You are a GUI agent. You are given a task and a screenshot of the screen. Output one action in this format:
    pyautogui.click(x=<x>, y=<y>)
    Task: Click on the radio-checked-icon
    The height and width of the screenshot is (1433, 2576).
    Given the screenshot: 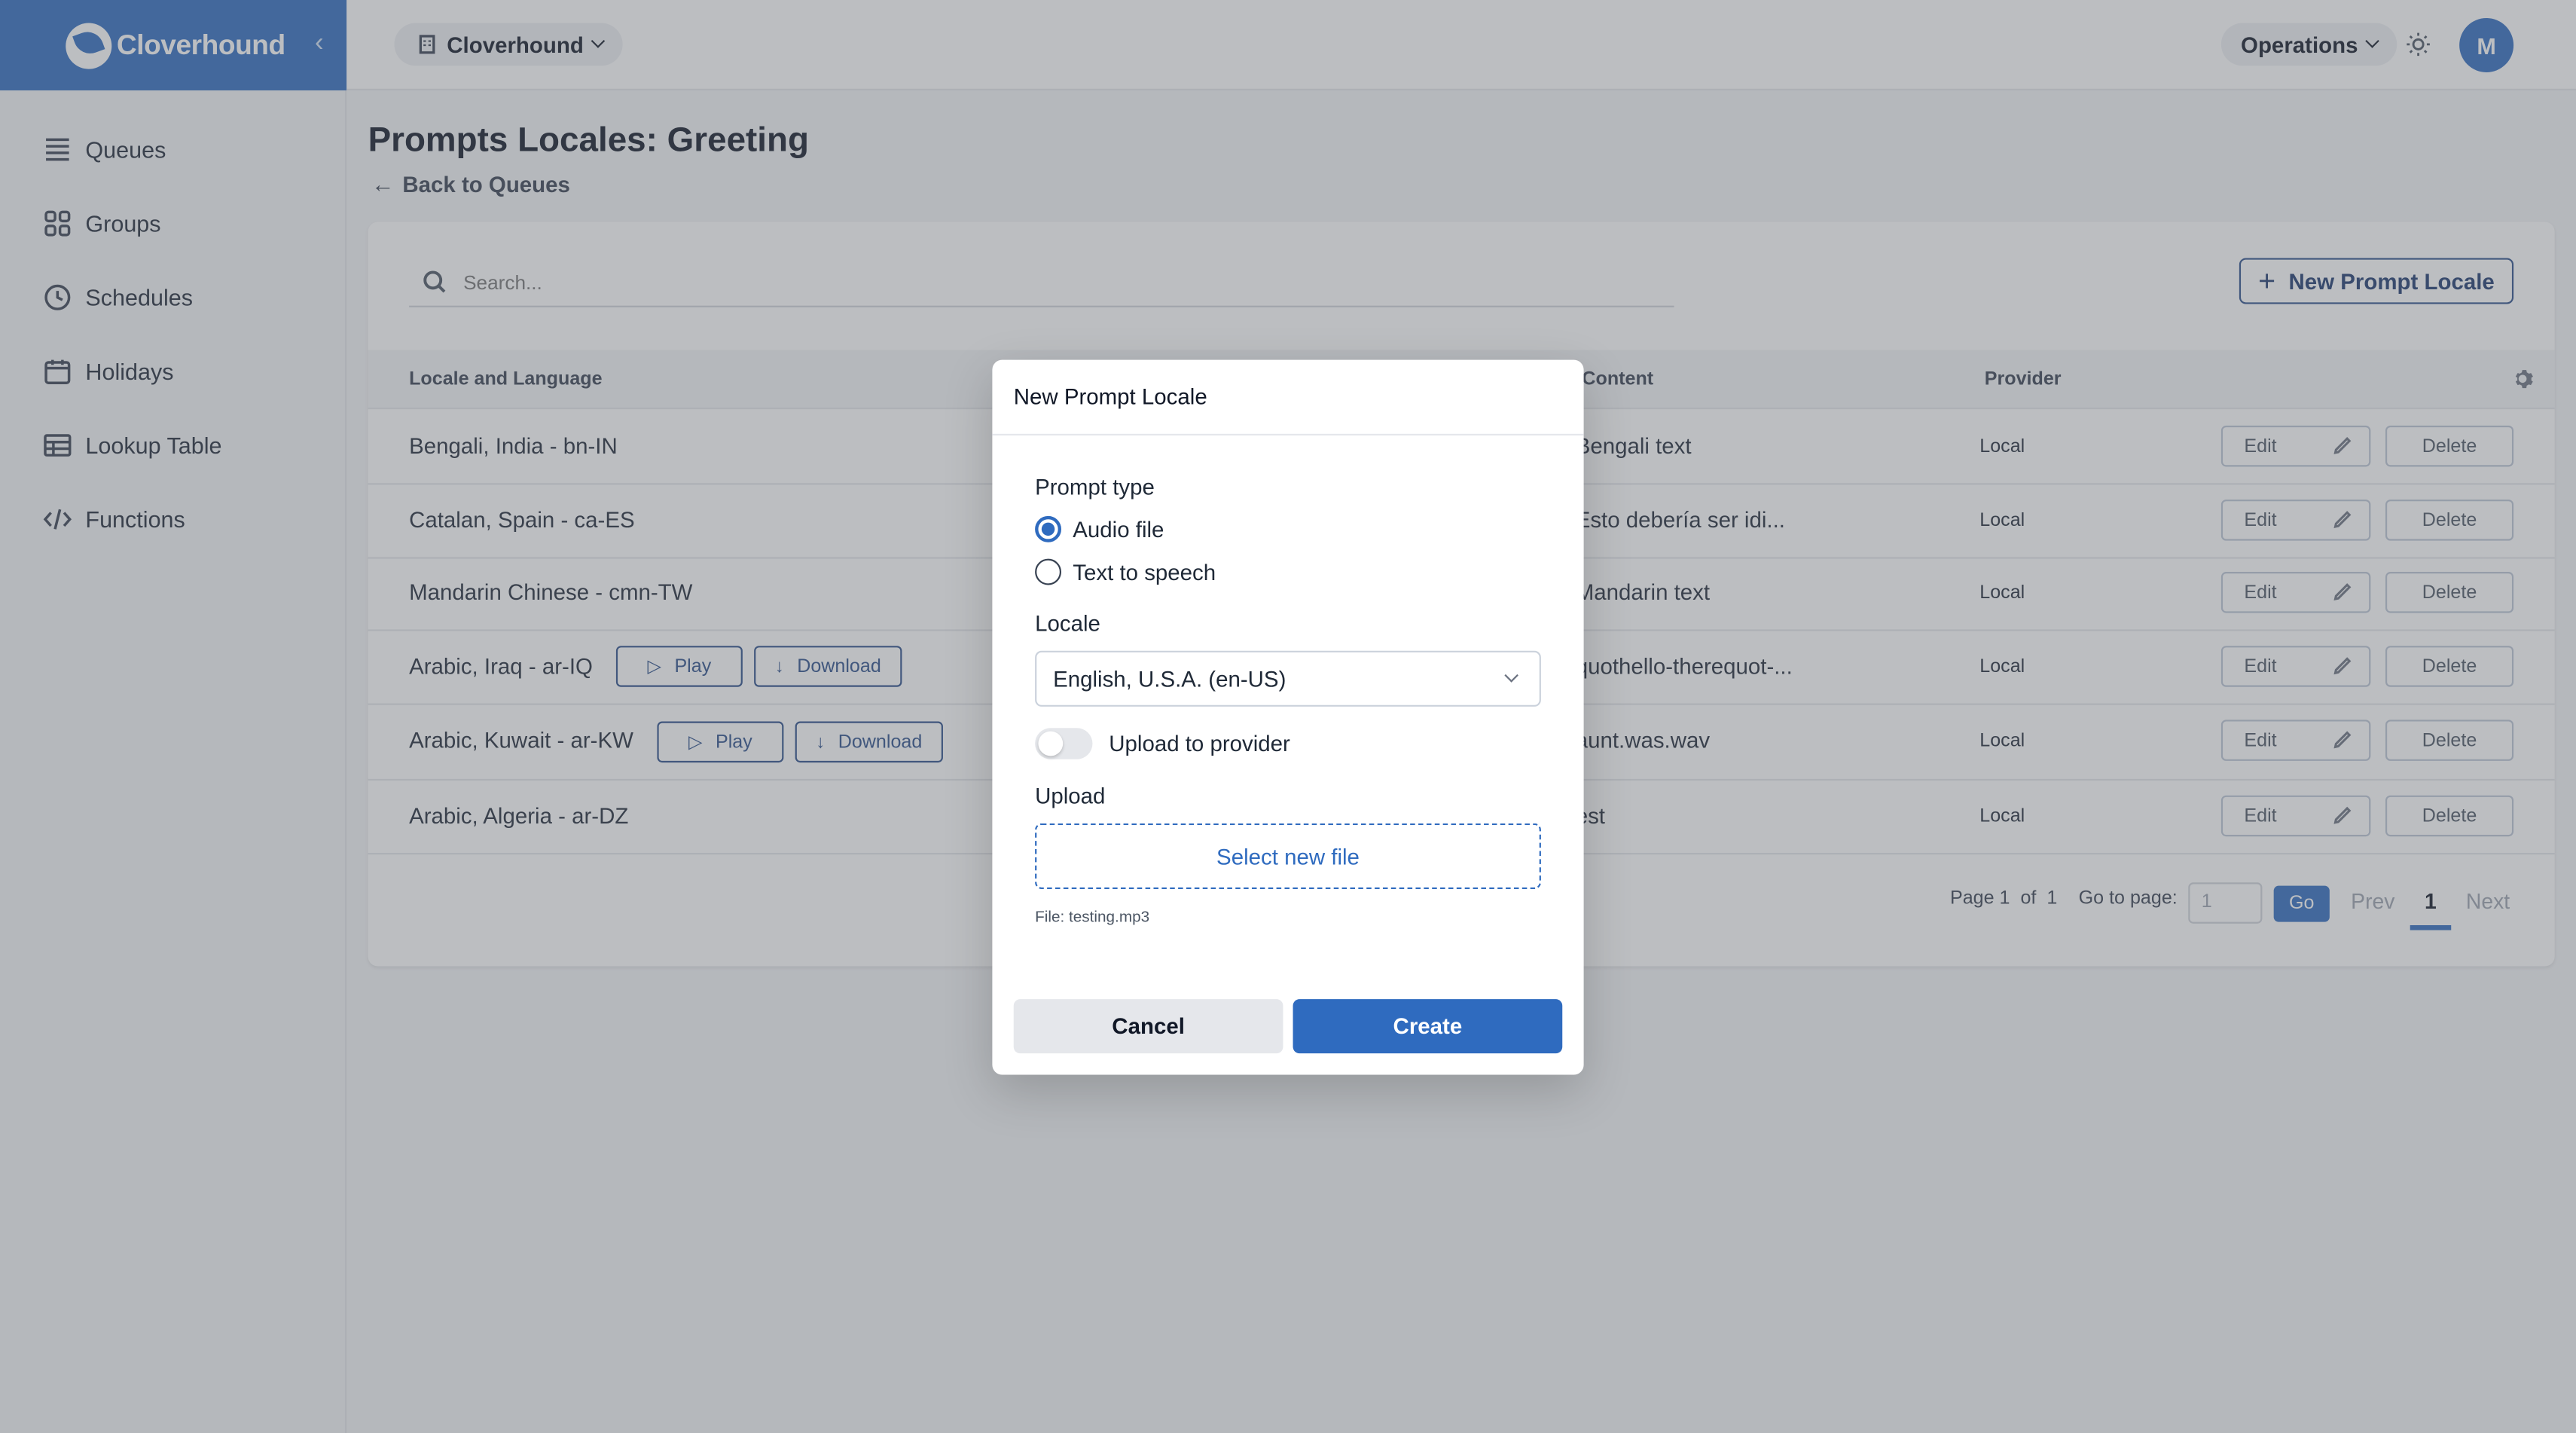 What is the action you would take?
    pyautogui.click(x=1049, y=528)
    